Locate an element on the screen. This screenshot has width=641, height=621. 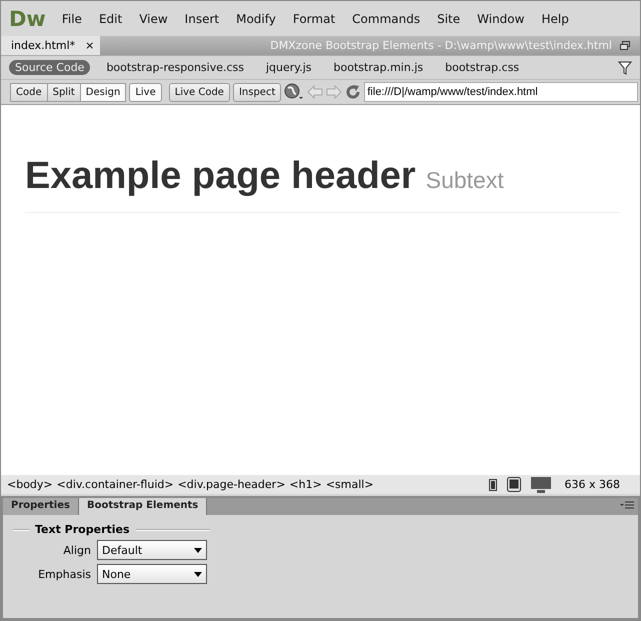
tag-selector-item: <div.container-fluid> is located at coordinates (115, 484).